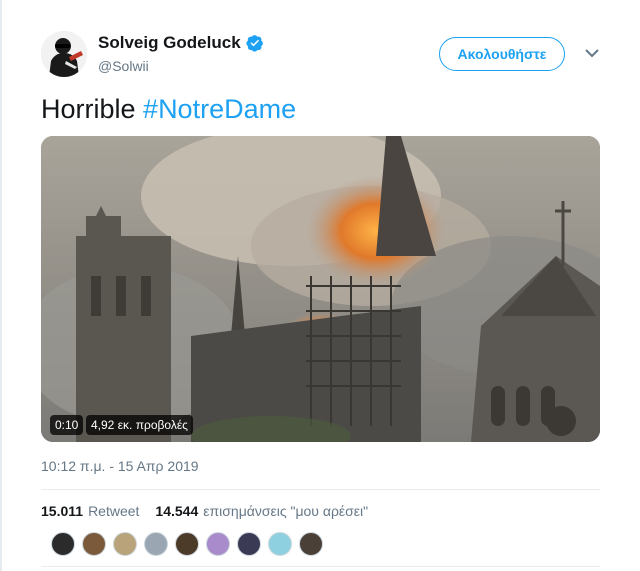 Image resolution: width=640 pixels, height=571 pixels. Describe the element at coordinates (592, 53) in the screenshot. I see `chevron-down-icon` at that location.